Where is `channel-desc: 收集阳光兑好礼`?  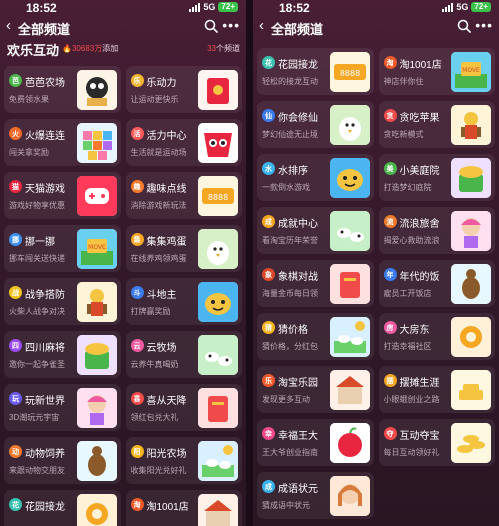
channel-desc: 收集阳光兑好礼 is located at coordinates (158, 470).